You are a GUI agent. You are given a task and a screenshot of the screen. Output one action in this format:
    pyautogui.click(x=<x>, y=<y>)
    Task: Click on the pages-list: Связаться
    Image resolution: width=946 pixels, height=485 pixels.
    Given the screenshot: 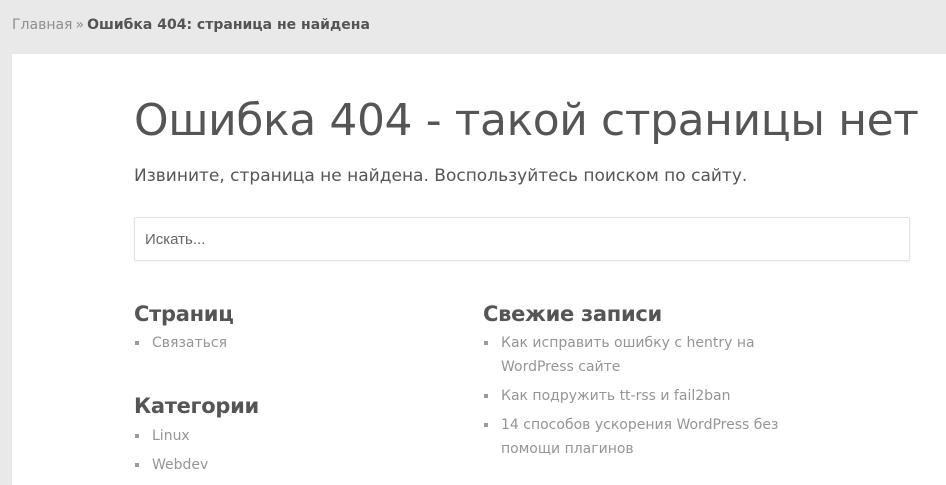 What is the action you would take?
    pyautogui.click(x=284, y=343)
    